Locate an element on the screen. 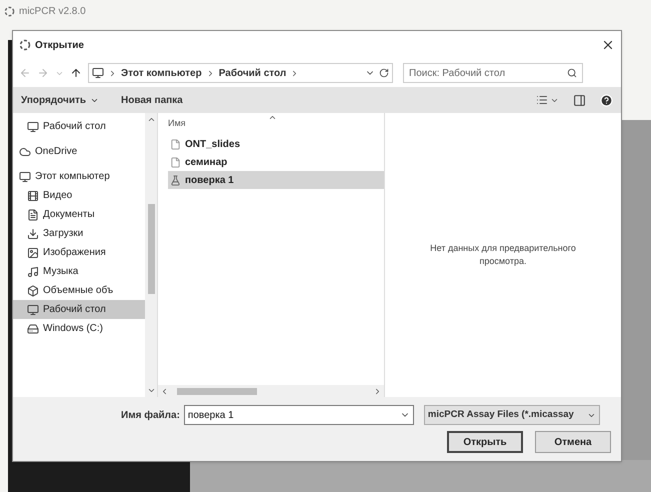 The image size is (651, 492). sidebar-item: Загрузки is located at coordinates (79, 233).